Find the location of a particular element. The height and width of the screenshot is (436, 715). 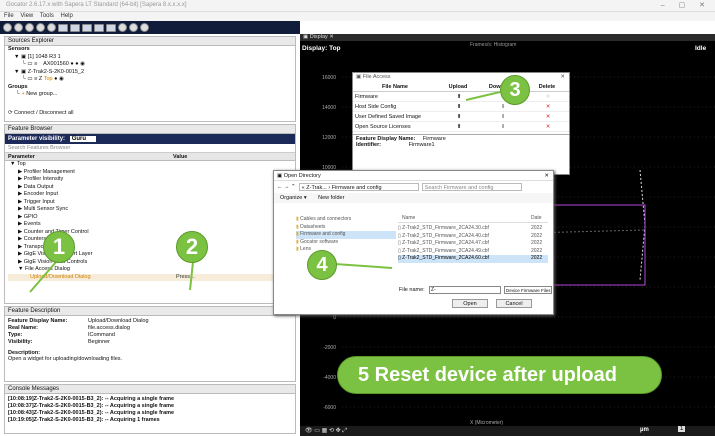

callout-5-reset: 5 Reset device after upload is located at coordinates (499, 375).